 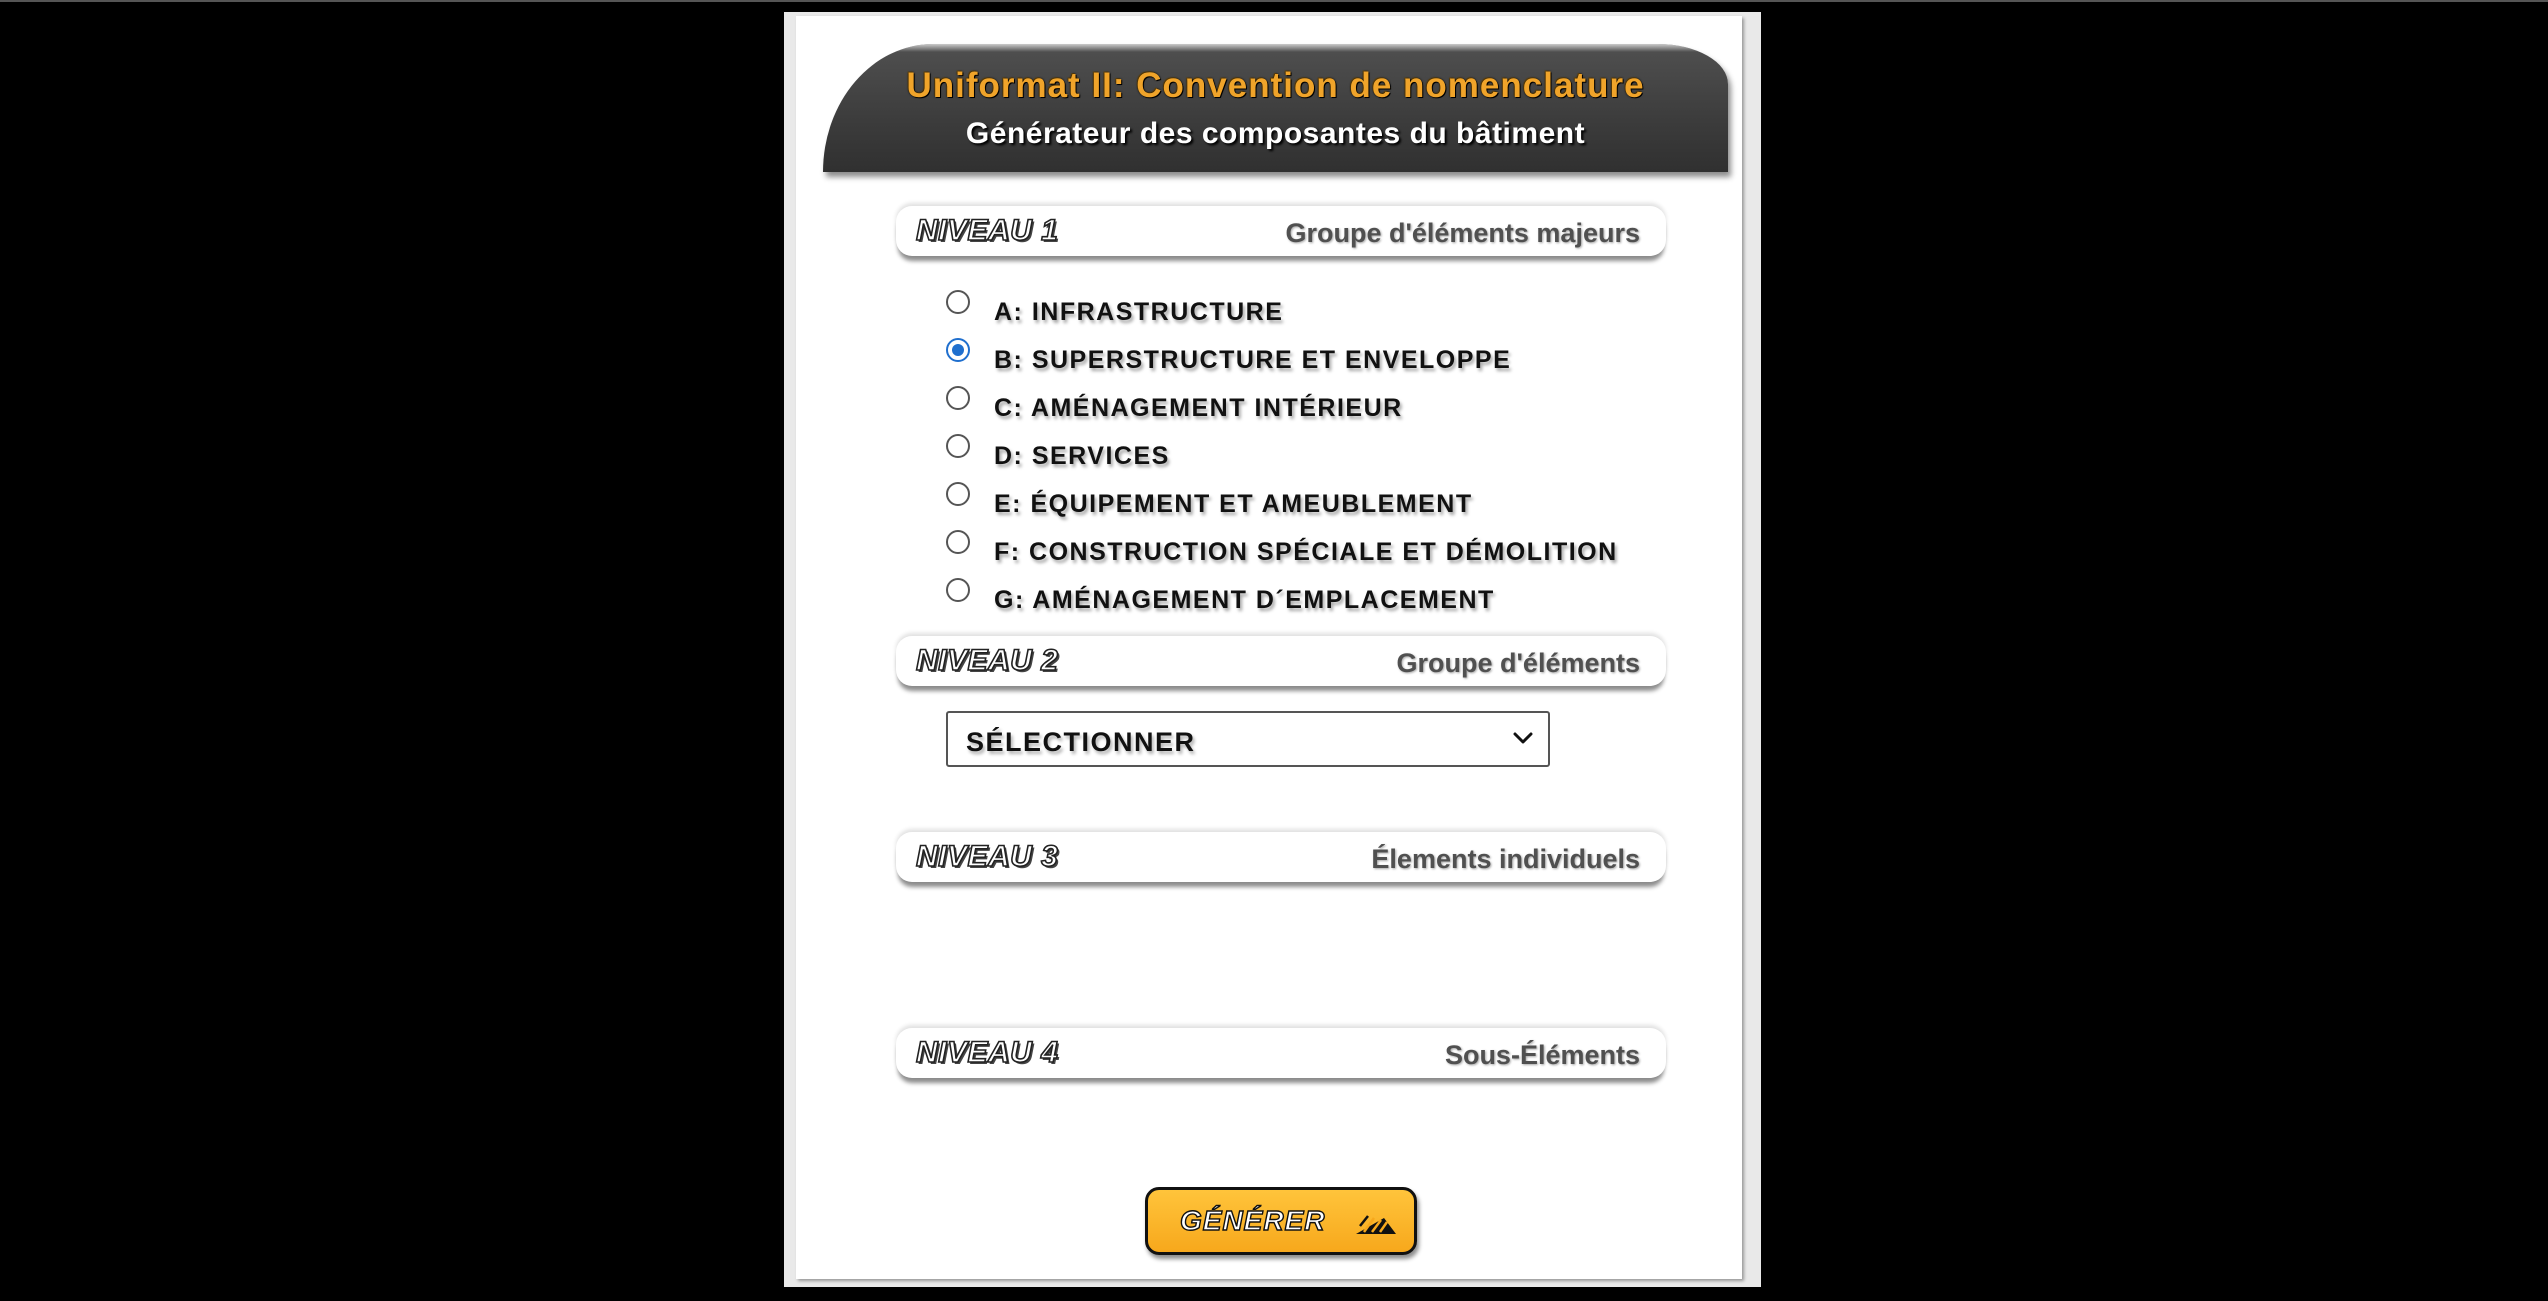 What do you see at coordinates (958, 494) in the screenshot?
I see `radio-button-e` at bounding box center [958, 494].